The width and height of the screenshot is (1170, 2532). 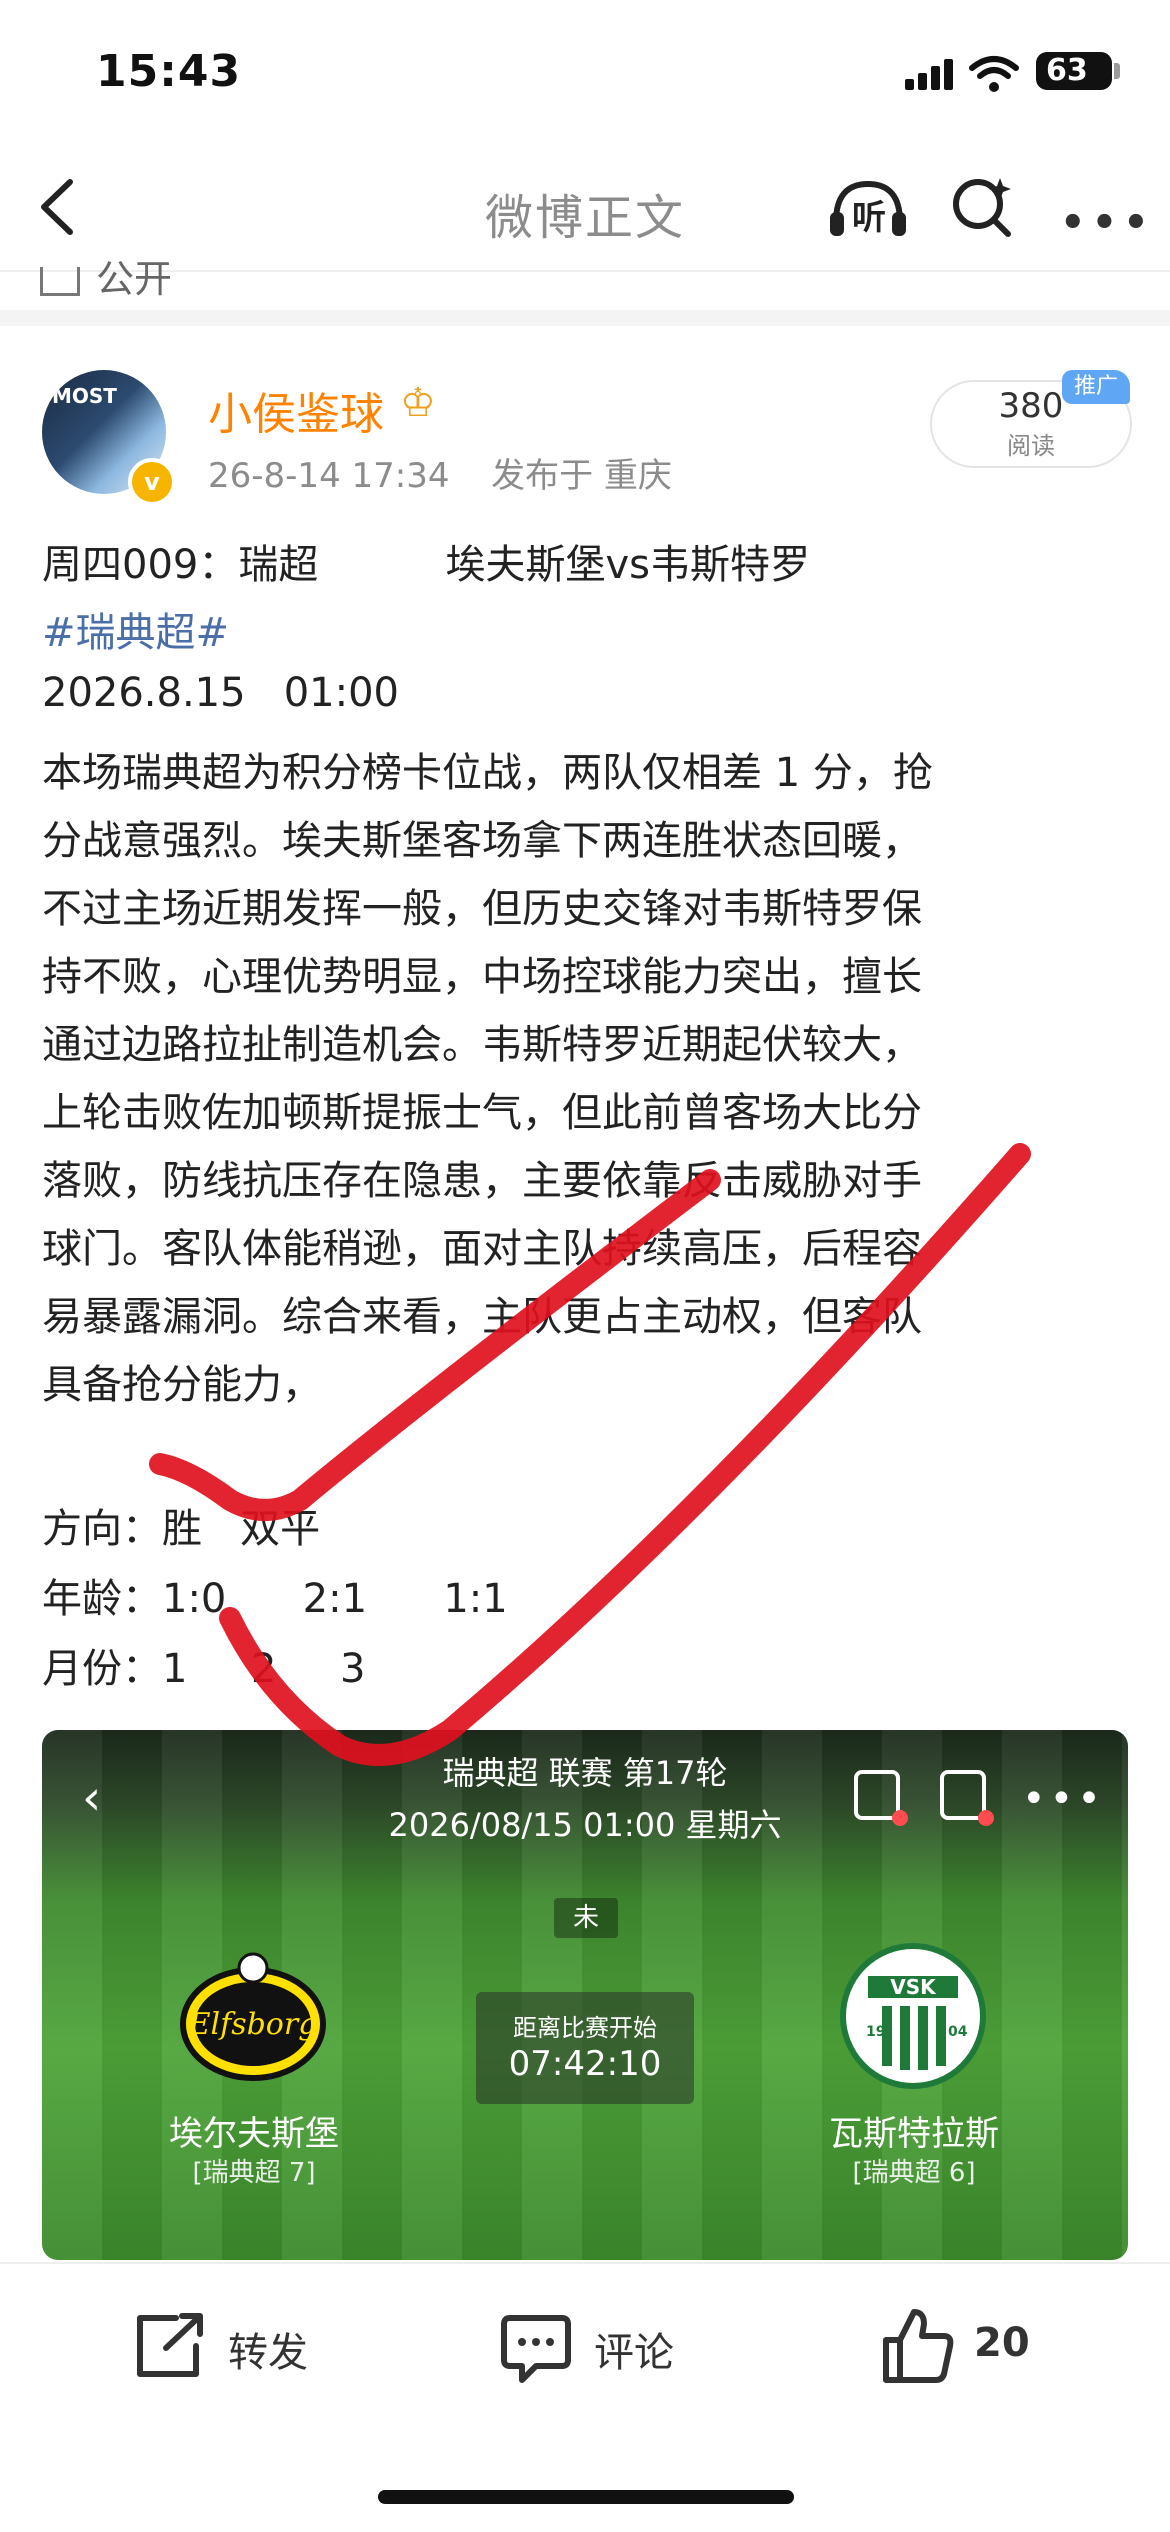 What do you see at coordinates (1002, 2343) in the screenshot?
I see `like-count: 20` at bounding box center [1002, 2343].